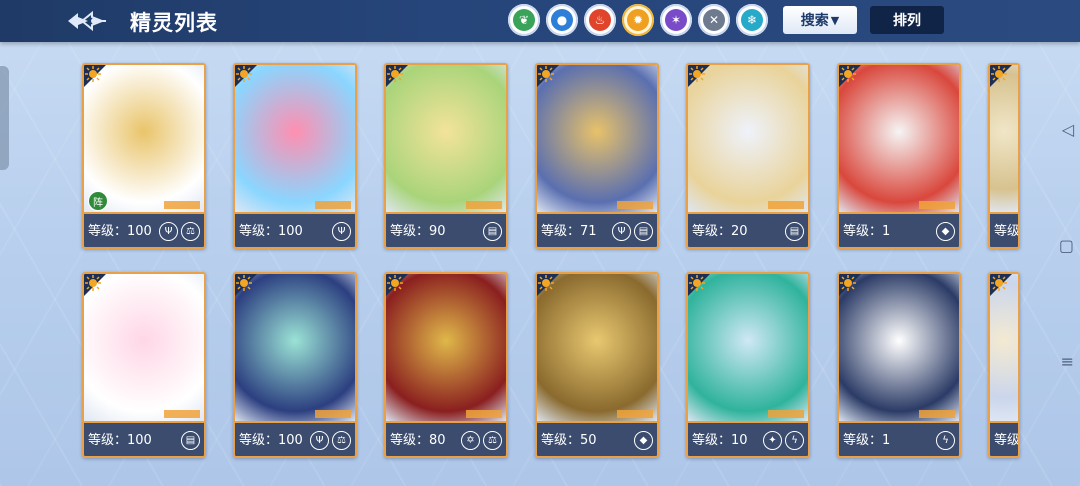 This screenshot has width=1080, height=486. What do you see at coordinates (1066, 245) in the screenshot?
I see `nav-home-icon: ▢` at bounding box center [1066, 245].